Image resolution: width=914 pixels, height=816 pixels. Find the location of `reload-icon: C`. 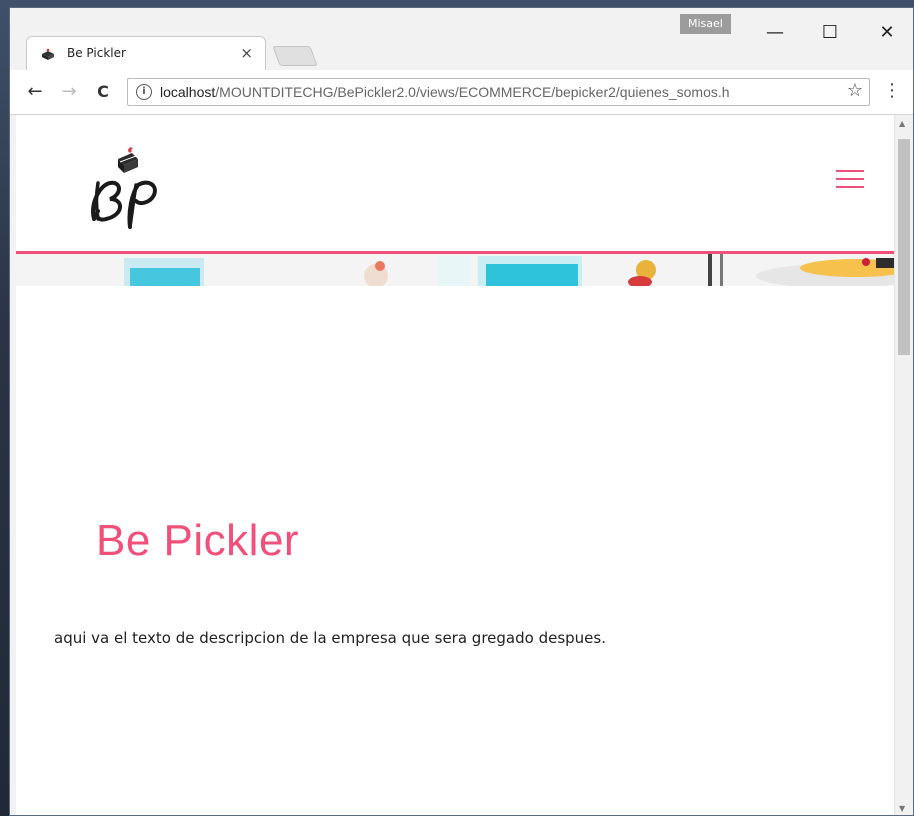

reload-icon: C is located at coordinates (103, 91).